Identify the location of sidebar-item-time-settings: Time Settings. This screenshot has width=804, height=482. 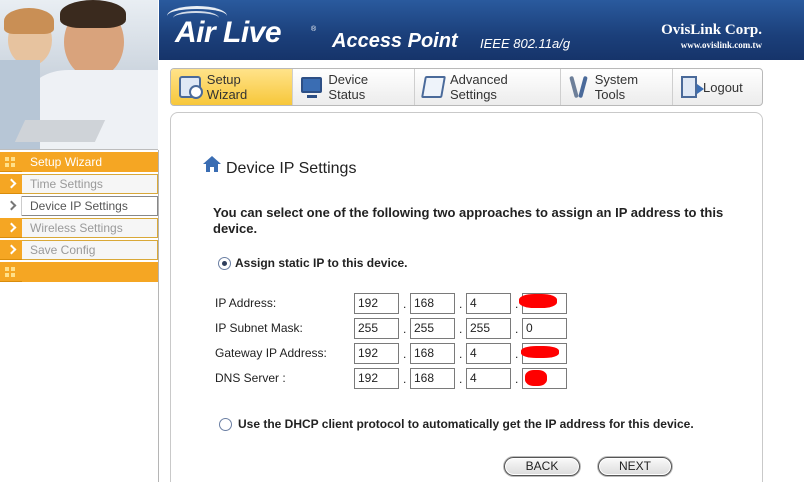
(79, 184).